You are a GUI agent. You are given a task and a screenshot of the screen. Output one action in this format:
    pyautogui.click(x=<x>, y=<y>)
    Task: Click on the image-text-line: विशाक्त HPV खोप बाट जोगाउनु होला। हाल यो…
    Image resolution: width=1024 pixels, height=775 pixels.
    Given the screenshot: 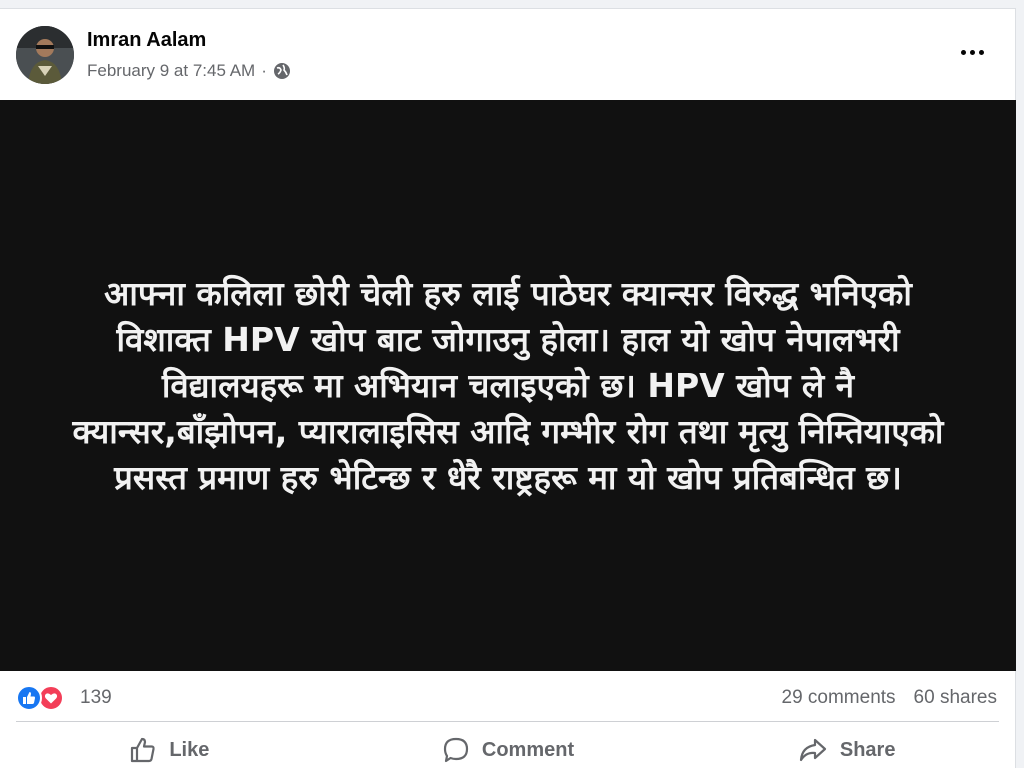 What is the action you would take?
    pyautogui.click(x=508, y=339)
    